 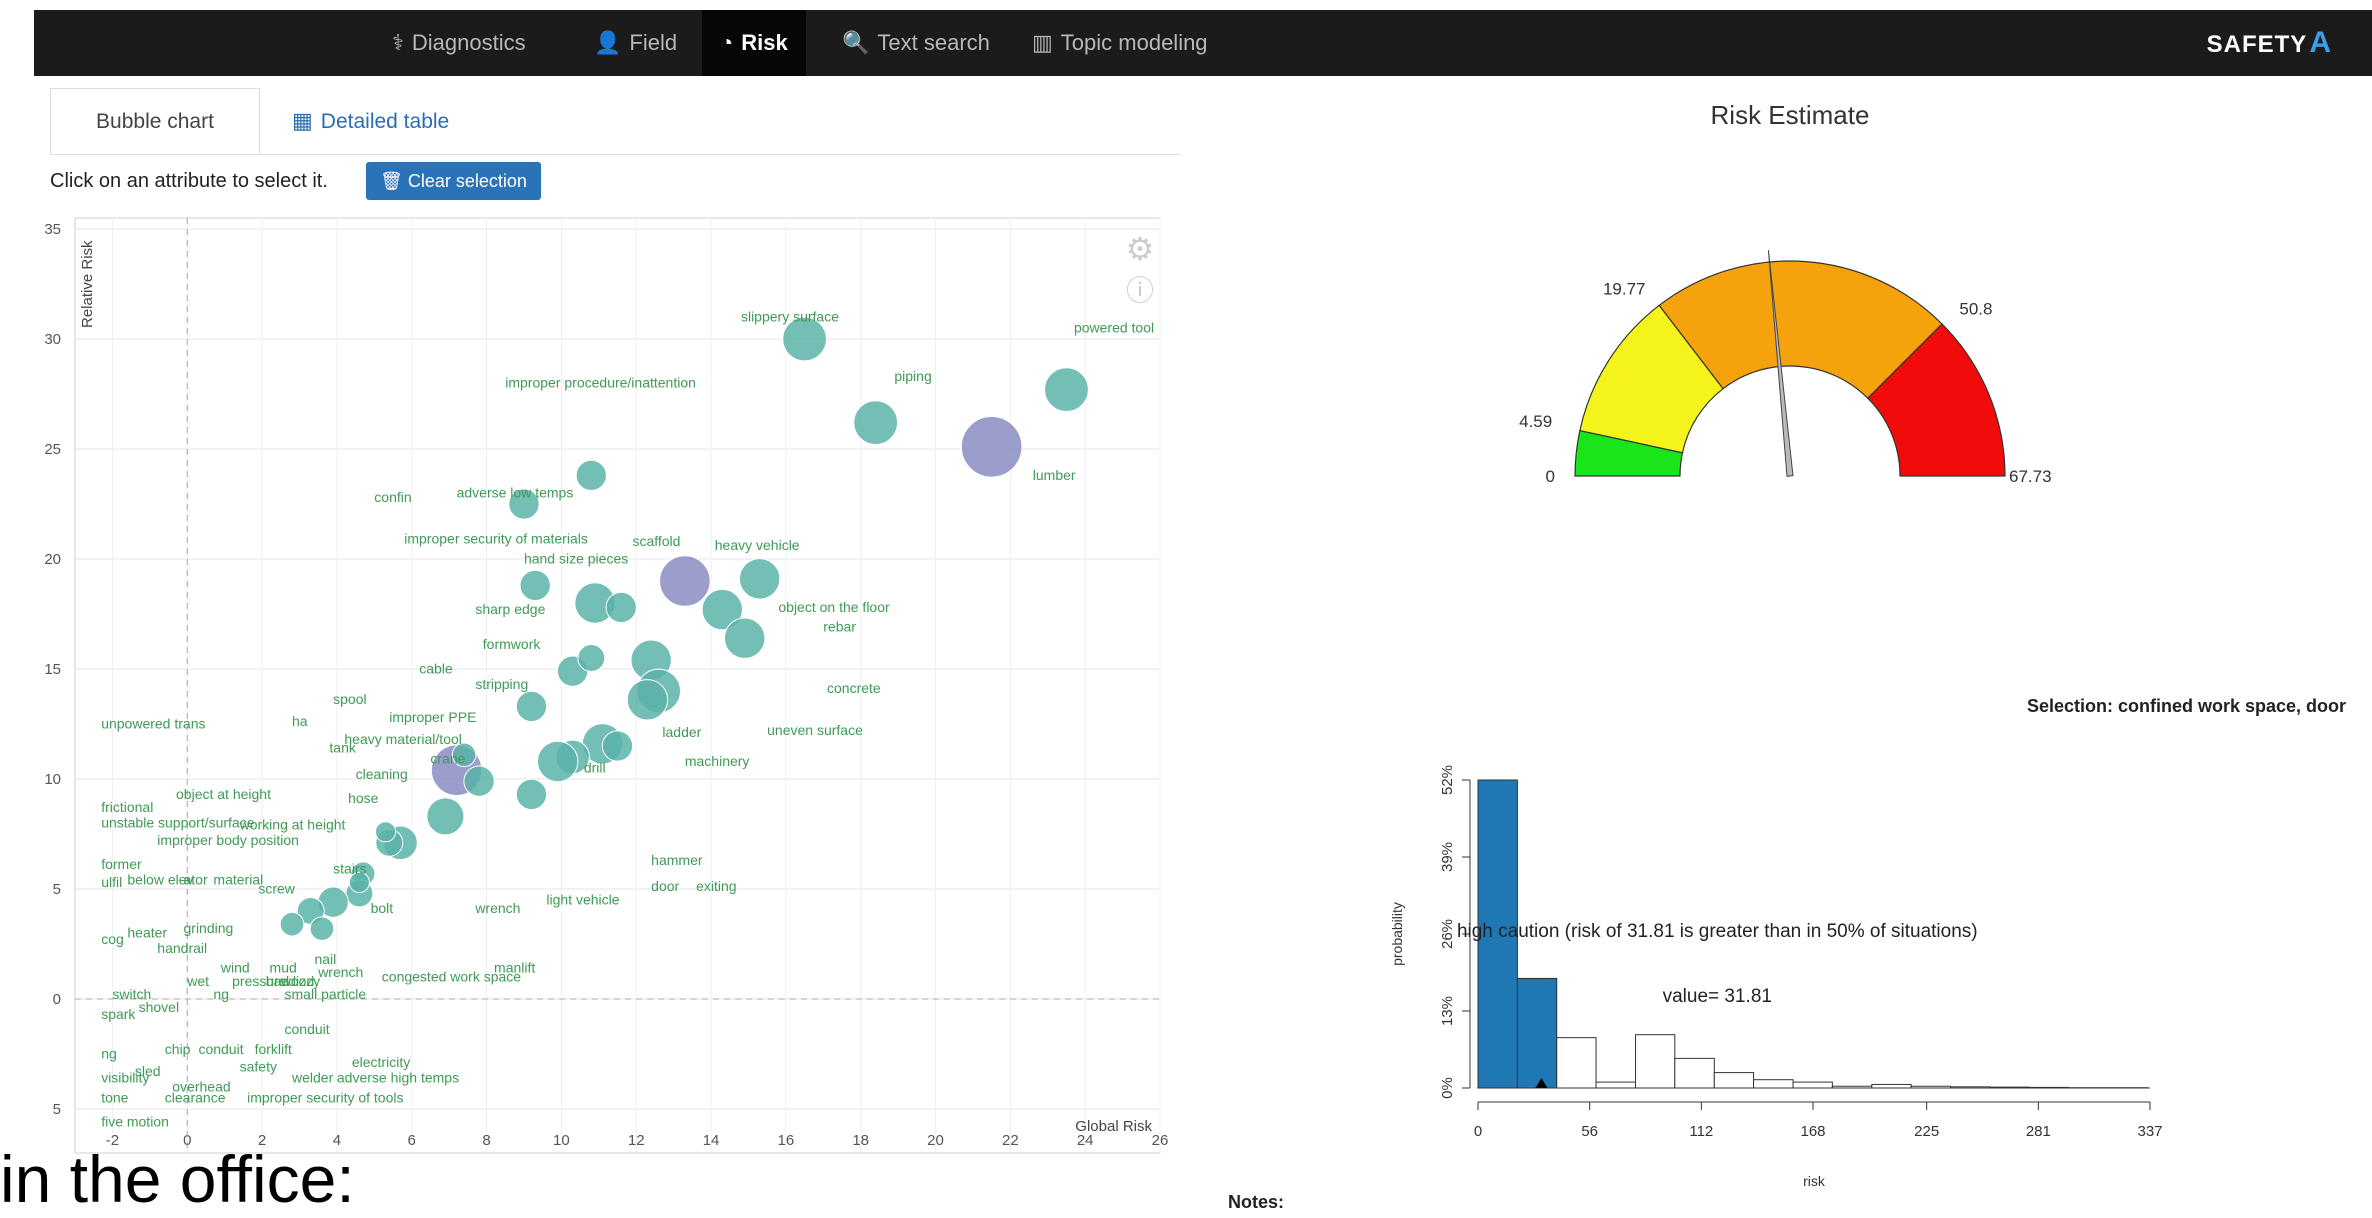 I want to click on bubble-label: welder, so click(x=312, y=1078).